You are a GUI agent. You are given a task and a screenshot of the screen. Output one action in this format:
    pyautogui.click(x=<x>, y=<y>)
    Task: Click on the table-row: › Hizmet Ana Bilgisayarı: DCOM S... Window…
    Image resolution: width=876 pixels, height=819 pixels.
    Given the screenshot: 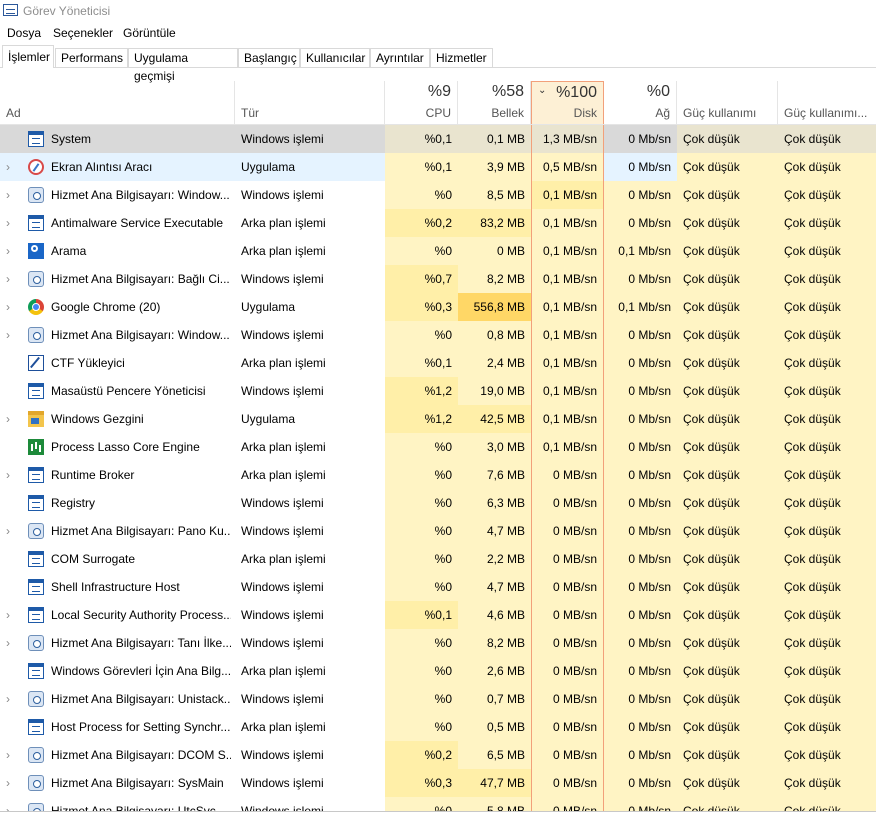 What is the action you would take?
    pyautogui.click(x=438, y=755)
    